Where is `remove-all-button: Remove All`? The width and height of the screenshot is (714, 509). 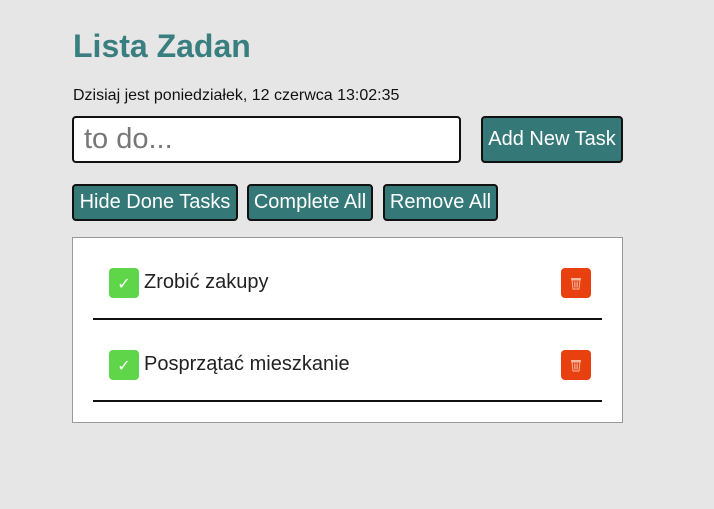 remove-all-button: Remove All is located at coordinates (440, 202).